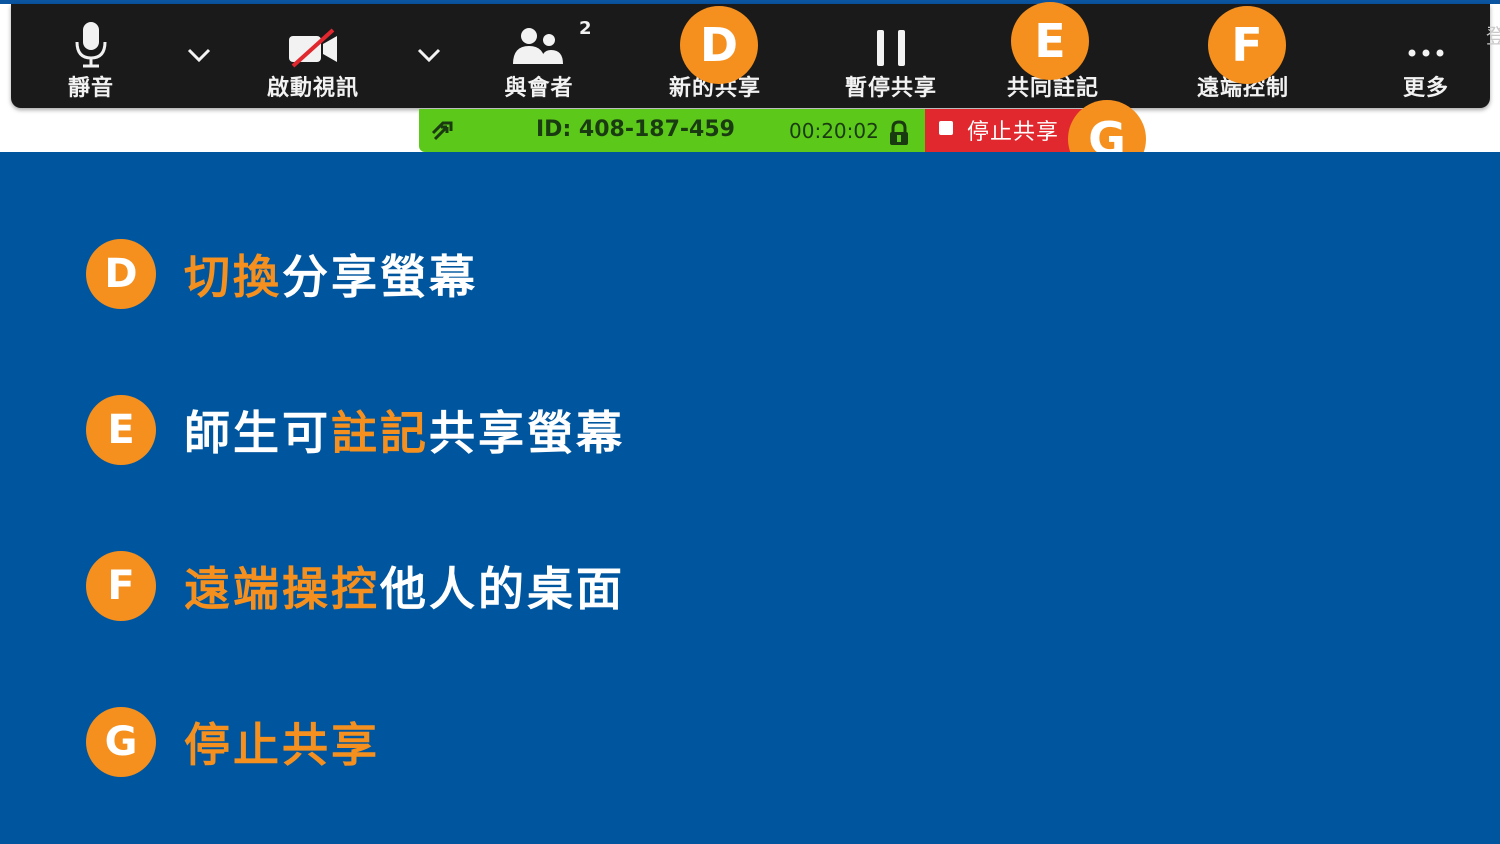 This screenshot has width=1500, height=844. Describe the element at coordinates (404, 589) in the screenshot. I see `legend-text-f: 遠端操控他人的桌面` at that location.